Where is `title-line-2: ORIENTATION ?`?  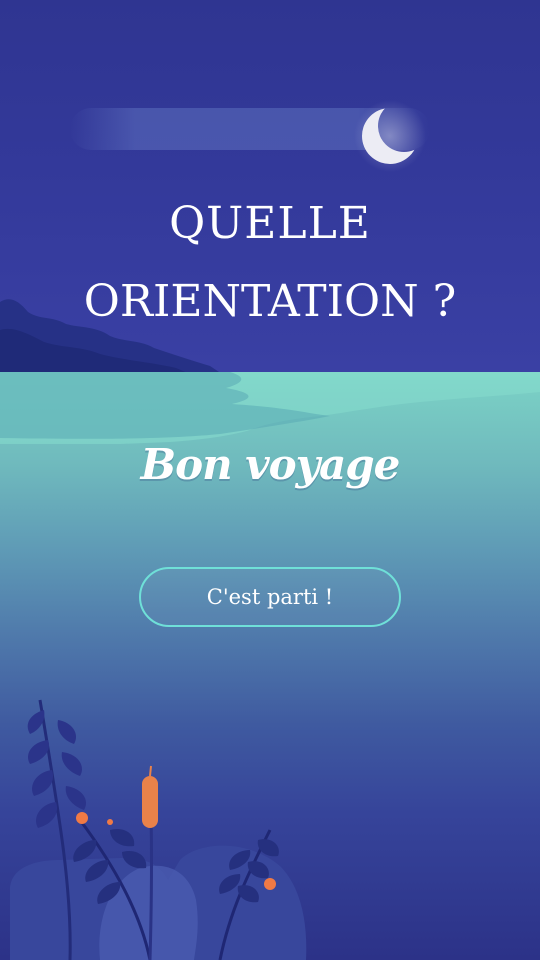
title-line-2: ORIENTATION ? is located at coordinates (270, 301).